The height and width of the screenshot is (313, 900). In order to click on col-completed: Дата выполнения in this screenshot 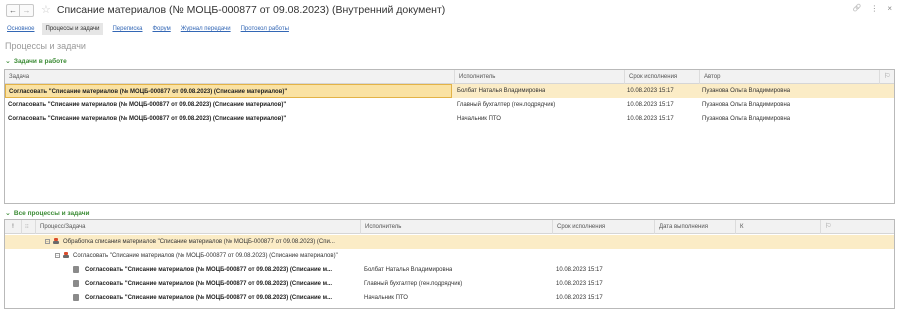, I will do `click(694, 227)`.